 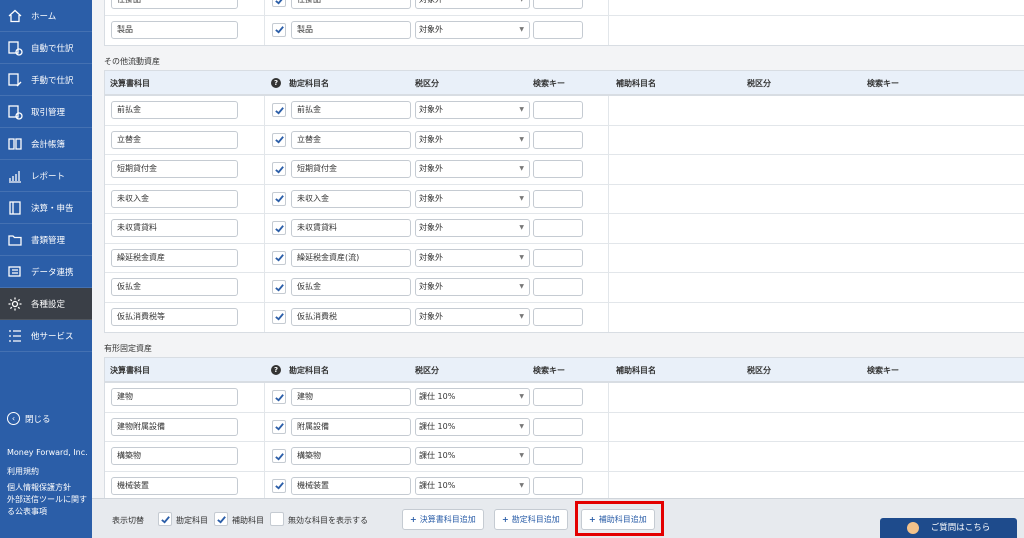 I want to click on account-name-field: 機械装置, so click(x=351, y=485).